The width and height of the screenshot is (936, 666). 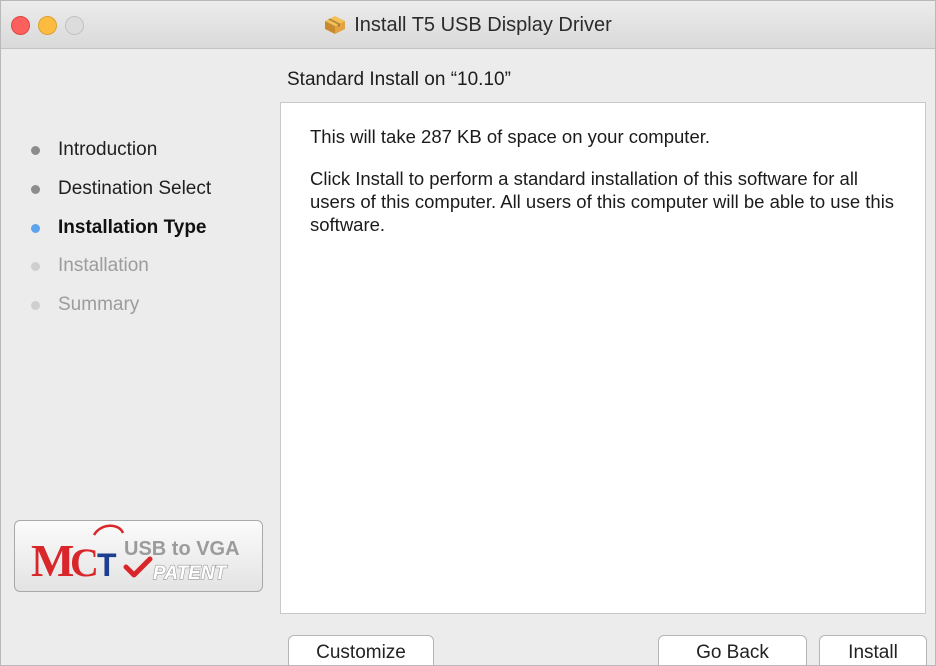 I want to click on step-label: Introduction, so click(x=108, y=149).